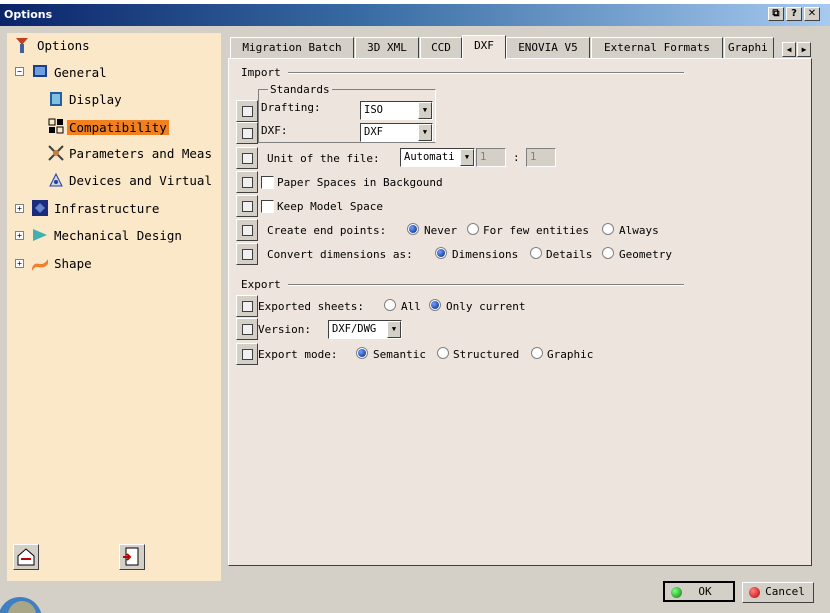 The width and height of the screenshot is (830, 613). I want to click on import-divider, so click(486, 73).